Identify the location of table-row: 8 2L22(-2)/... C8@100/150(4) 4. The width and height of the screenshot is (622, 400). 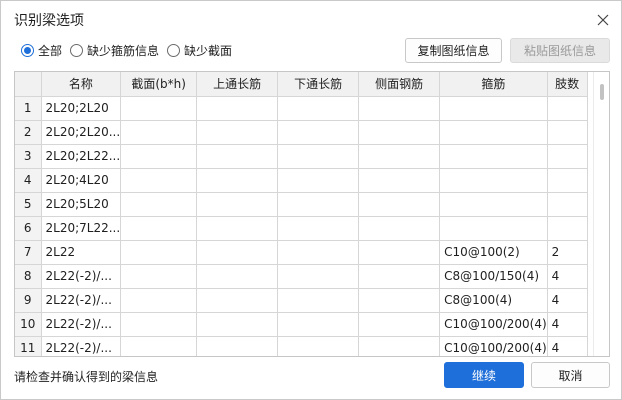
(301, 276).